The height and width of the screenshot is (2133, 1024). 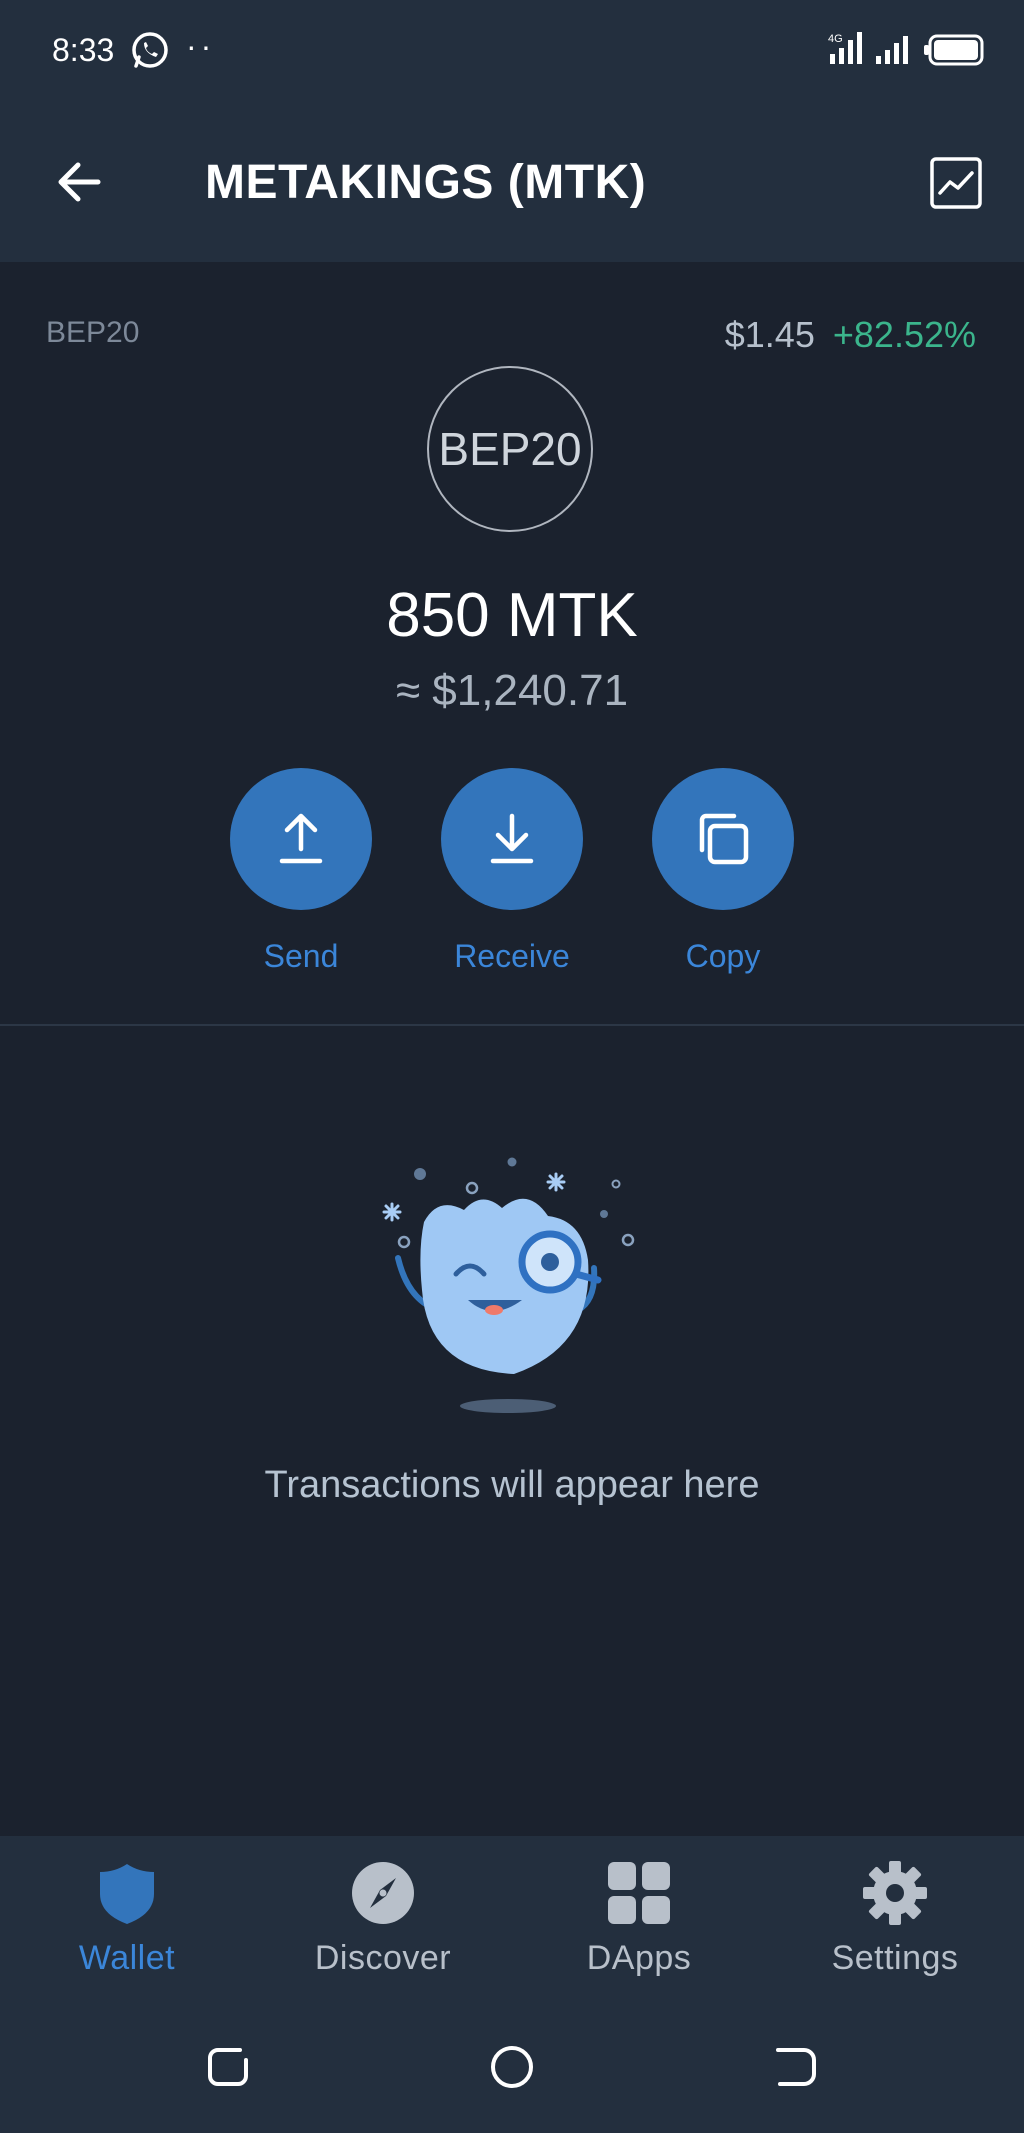 What do you see at coordinates (512, 956) in the screenshot?
I see `receive-label: Receive` at bounding box center [512, 956].